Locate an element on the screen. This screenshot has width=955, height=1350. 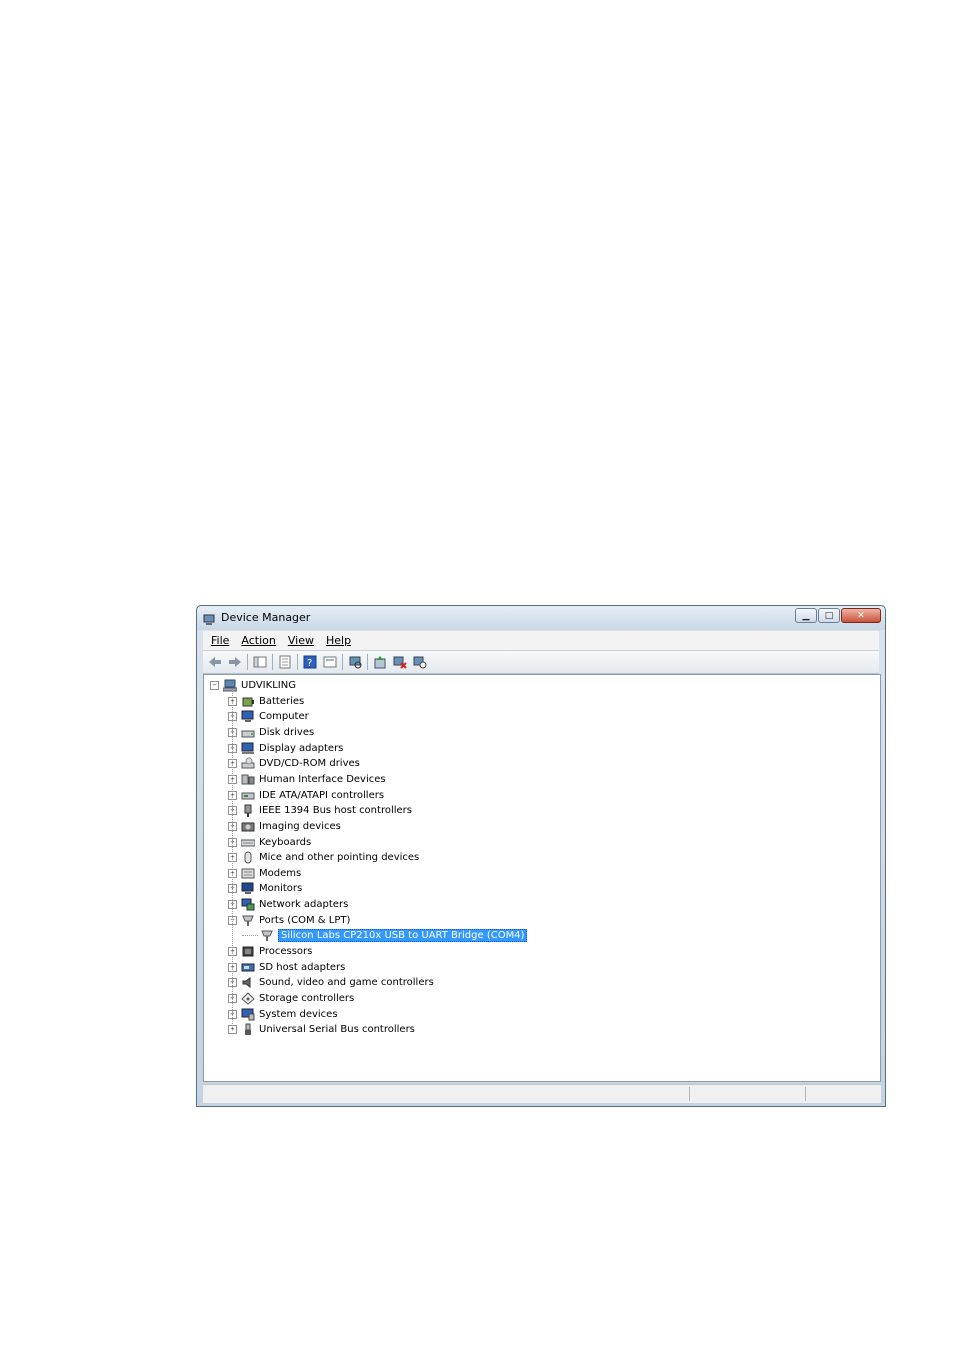
menu-help: Help is located at coordinates (338, 640).